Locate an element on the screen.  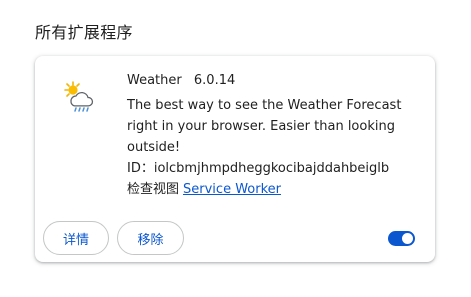
inspect-views-label: 检查视图 is located at coordinates (153, 189).